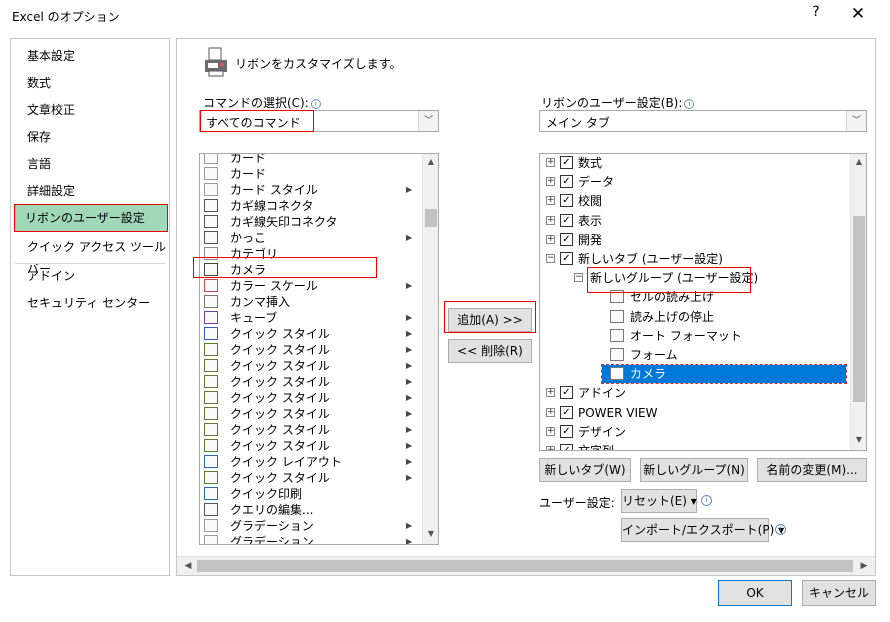 This screenshot has width=890, height=622. Describe the element at coordinates (585, 470) in the screenshot. I see `new-tab-button: 新しいタブ(W)` at that location.